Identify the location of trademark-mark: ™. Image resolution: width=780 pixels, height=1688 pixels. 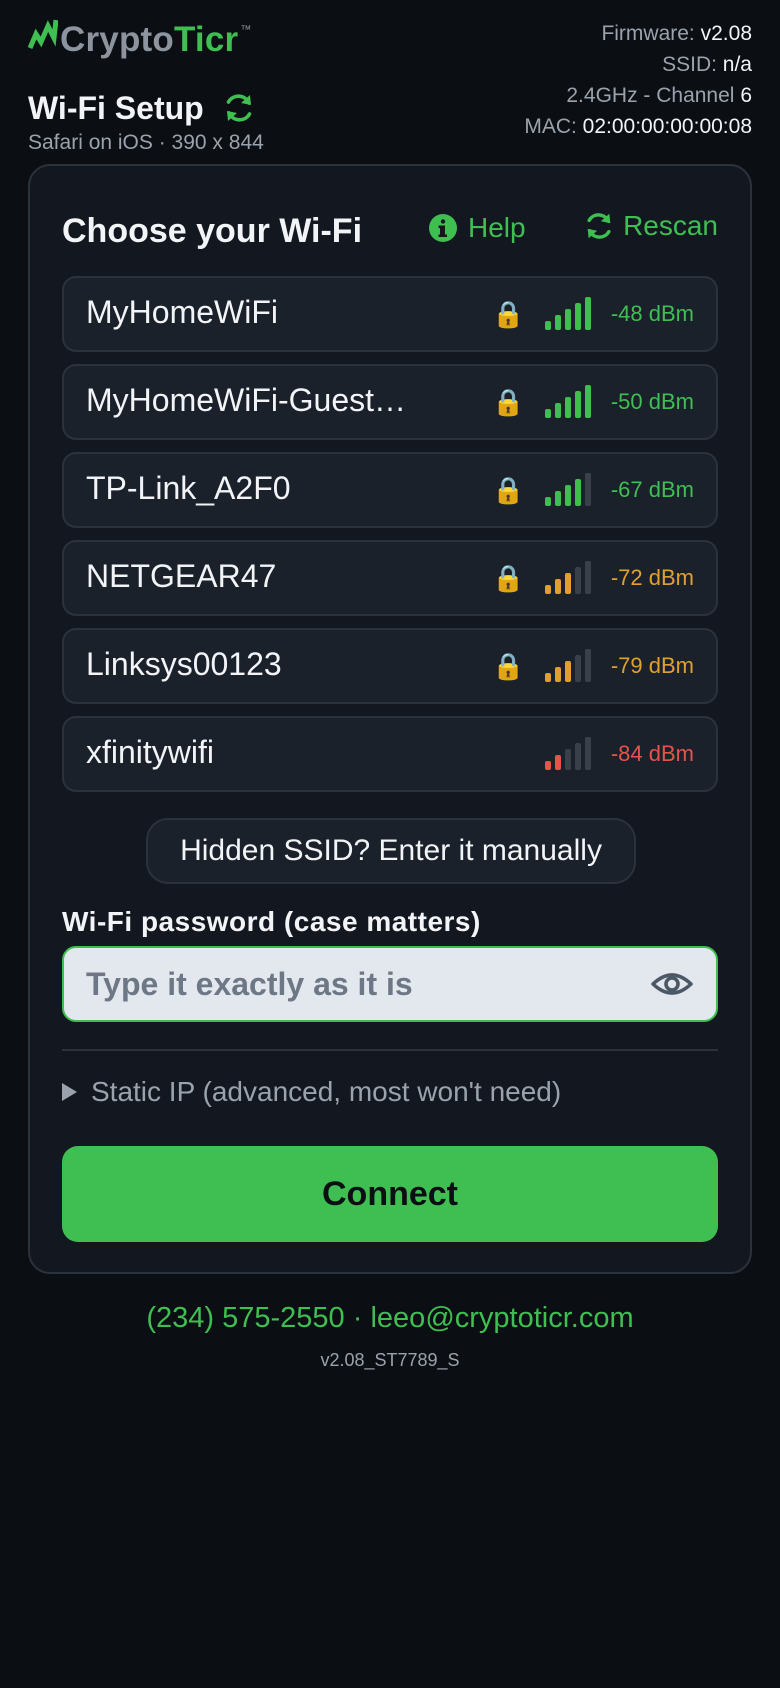
(246, 30).